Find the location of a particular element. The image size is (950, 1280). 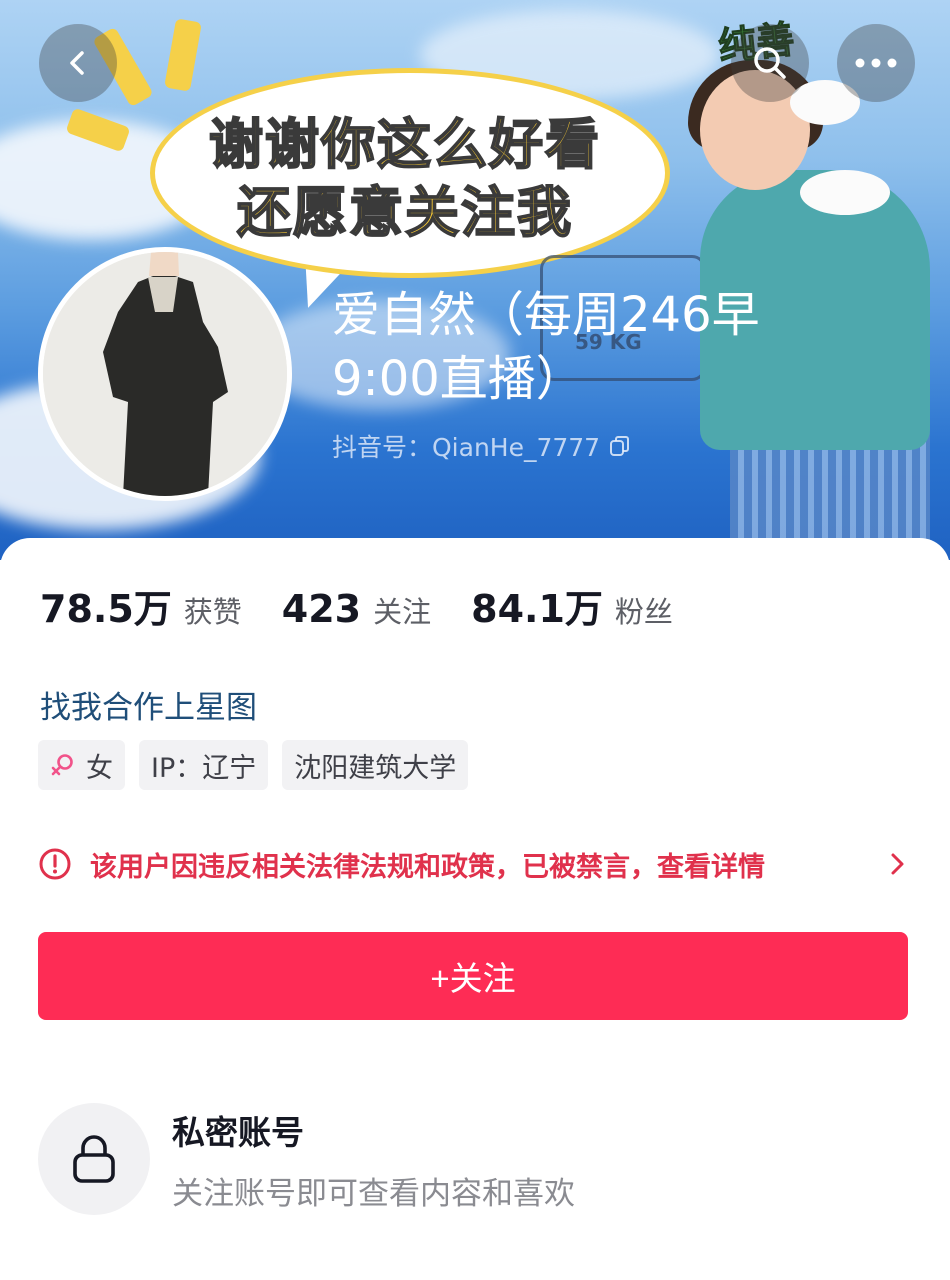

search-button is located at coordinates (770, 63).